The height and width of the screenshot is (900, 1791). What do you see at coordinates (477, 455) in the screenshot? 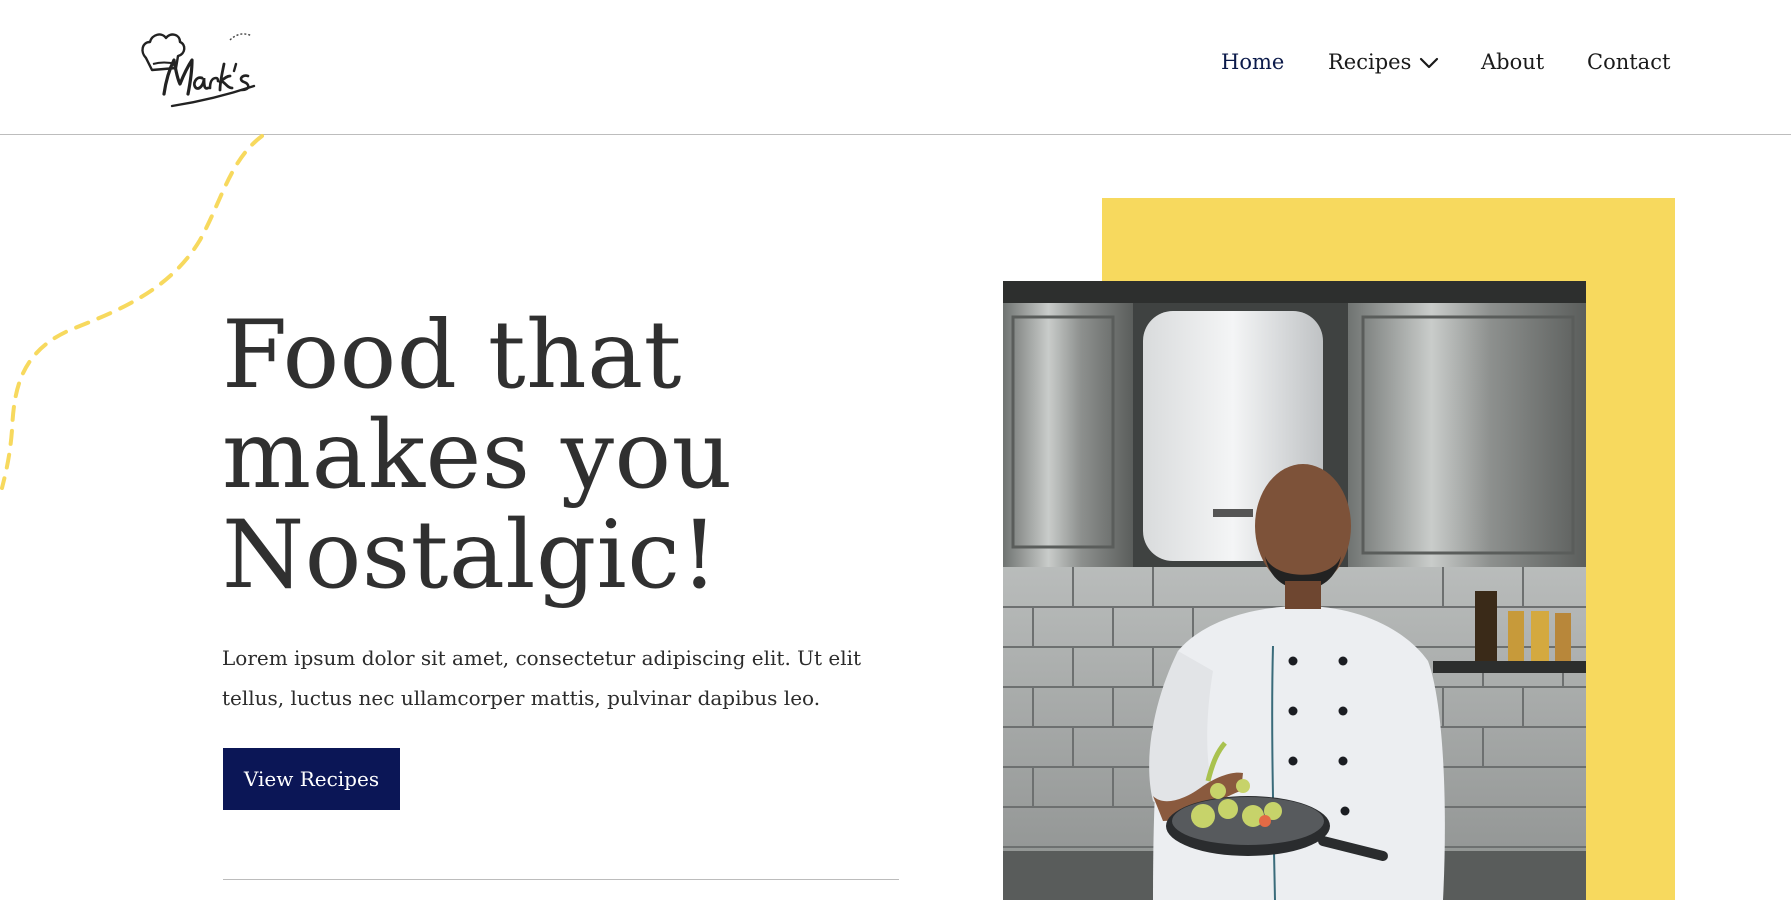
I see `hero-title-line-2: makes you` at bounding box center [477, 455].